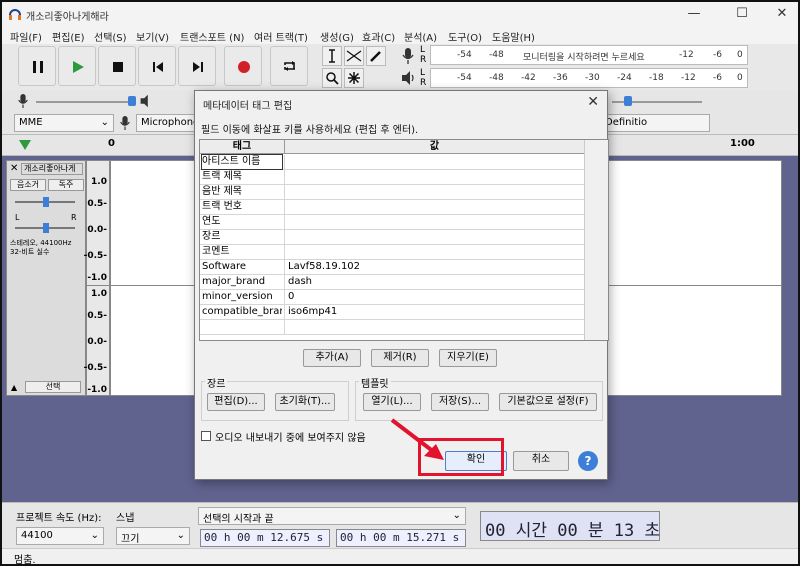 Image resolution: width=800 pixels, height=566 pixels. I want to click on skip-start-button, so click(157, 66).